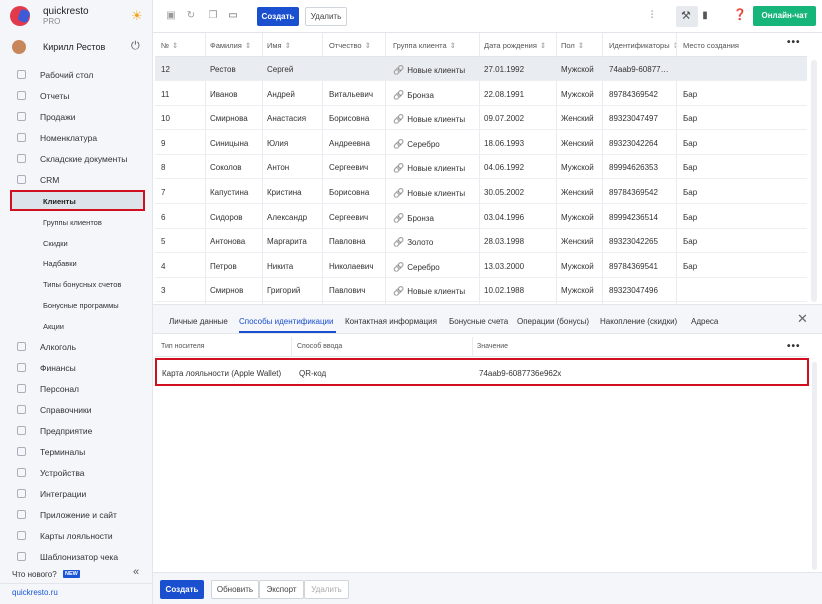 This screenshot has width=822, height=604. Describe the element at coordinates (182, 589) in the screenshot. I see `footer-create-button: Создать` at that location.